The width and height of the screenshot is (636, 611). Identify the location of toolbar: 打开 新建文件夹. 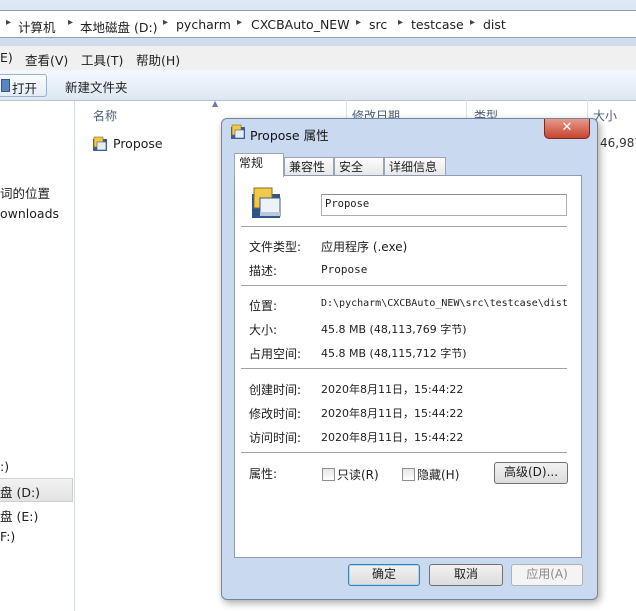
(318, 85).